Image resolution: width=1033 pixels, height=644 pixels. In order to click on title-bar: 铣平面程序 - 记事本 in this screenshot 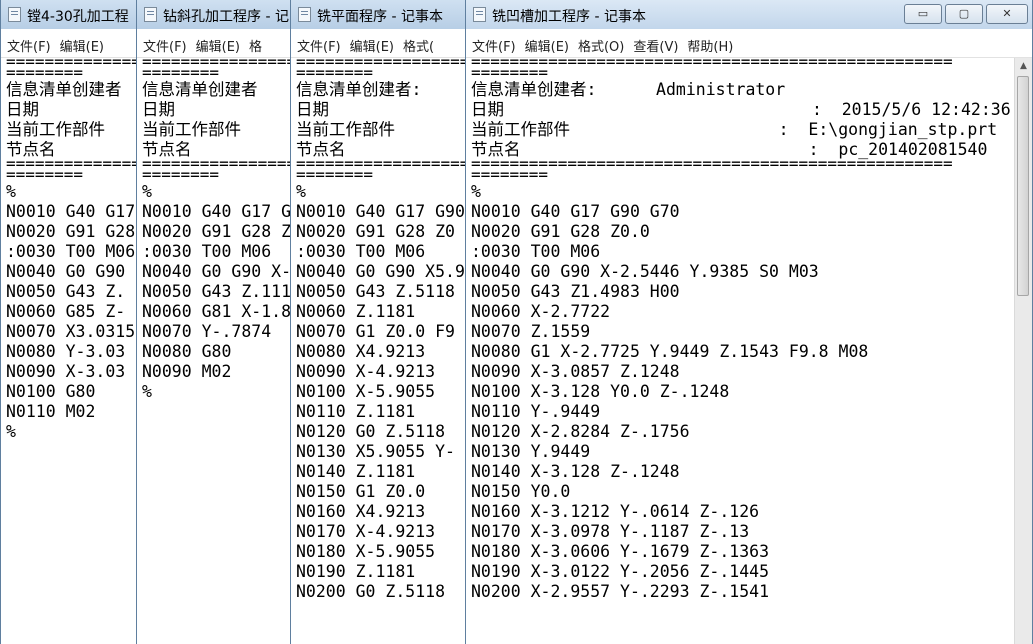, I will do `click(379, 14)`.